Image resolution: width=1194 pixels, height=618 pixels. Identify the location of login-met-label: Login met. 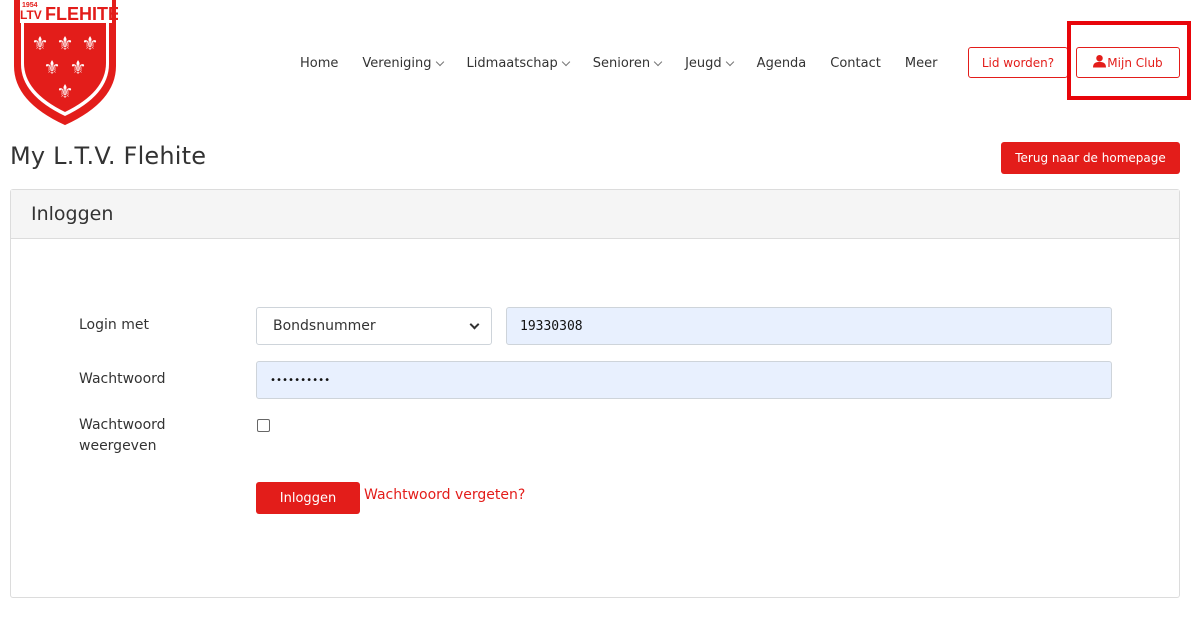
(114, 325).